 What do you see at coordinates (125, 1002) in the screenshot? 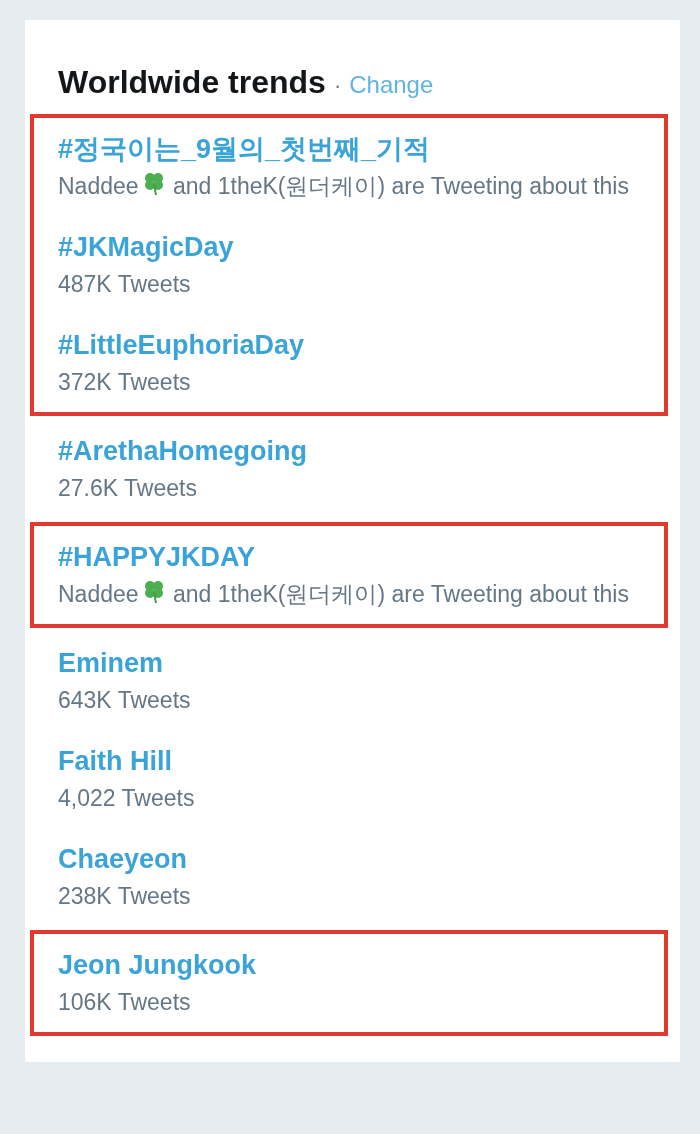
I see `tweet-count: 106K Tweets` at bounding box center [125, 1002].